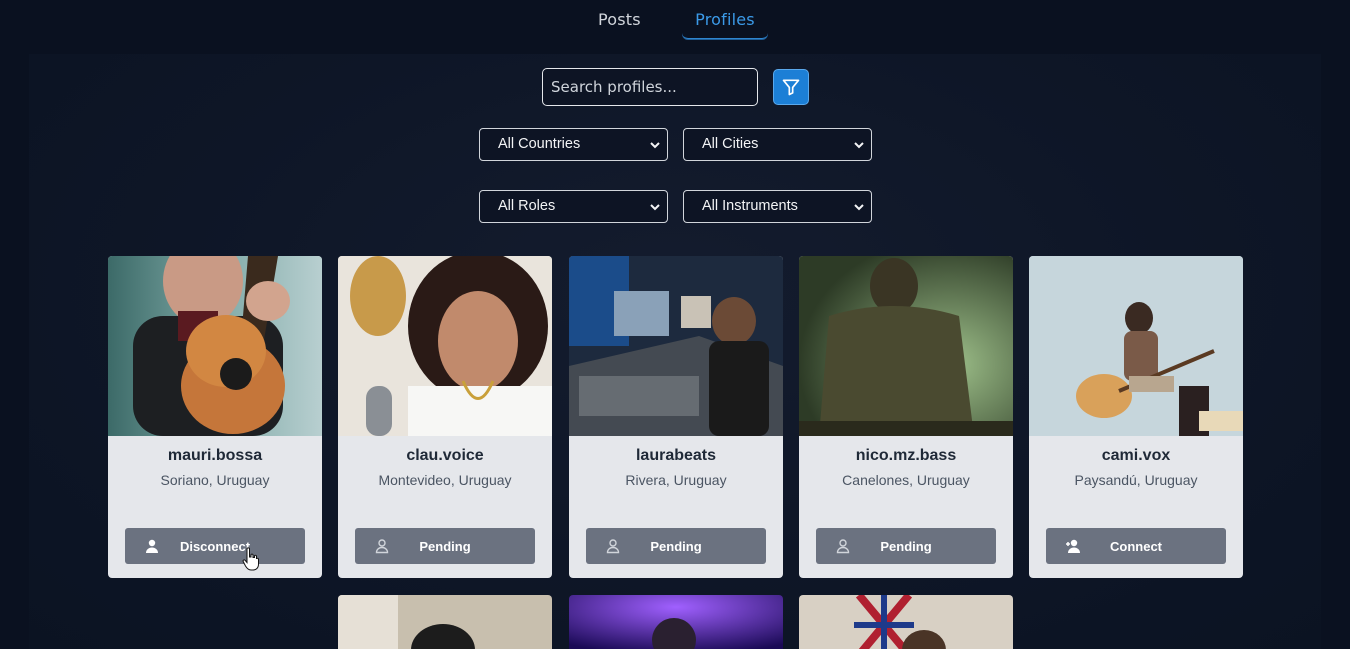  What do you see at coordinates (215, 480) in the screenshot?
I see `profile-location: Soriano, Uruguay` at bounding box center [215, 480].